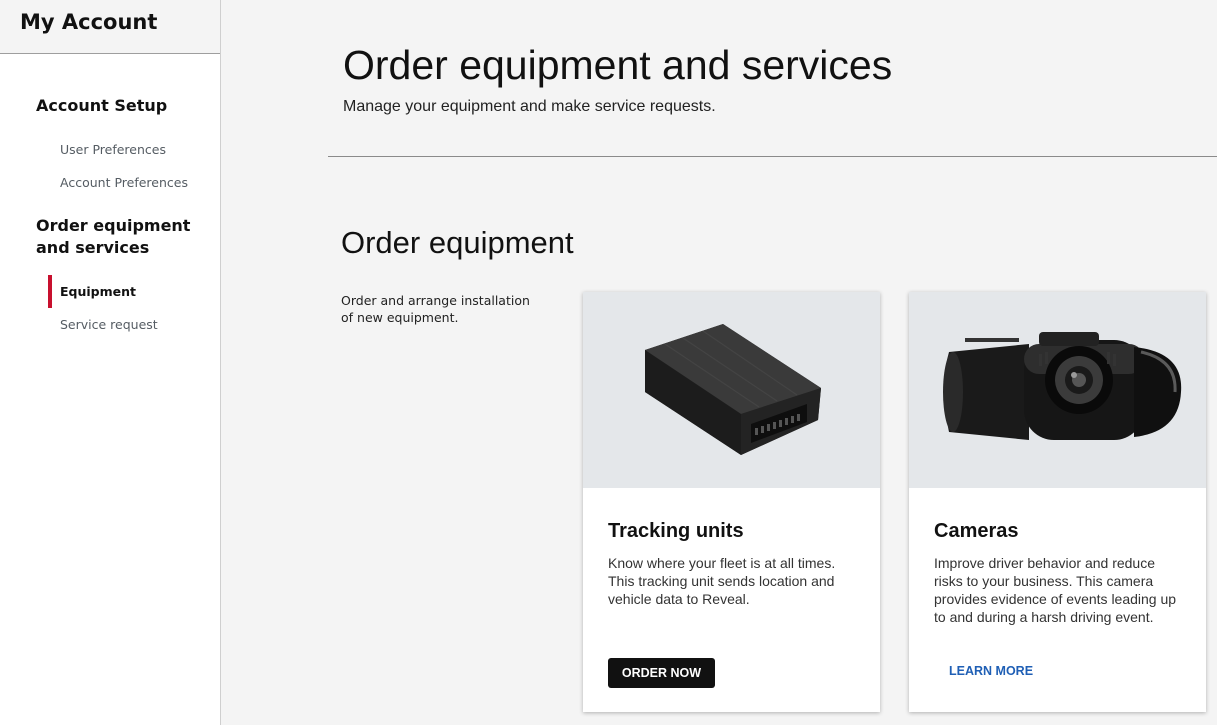  What do you see at coordinates (1062, 386) in the screenshot?
I see `dash-camera-icon` at bounding box center [1062, 386].